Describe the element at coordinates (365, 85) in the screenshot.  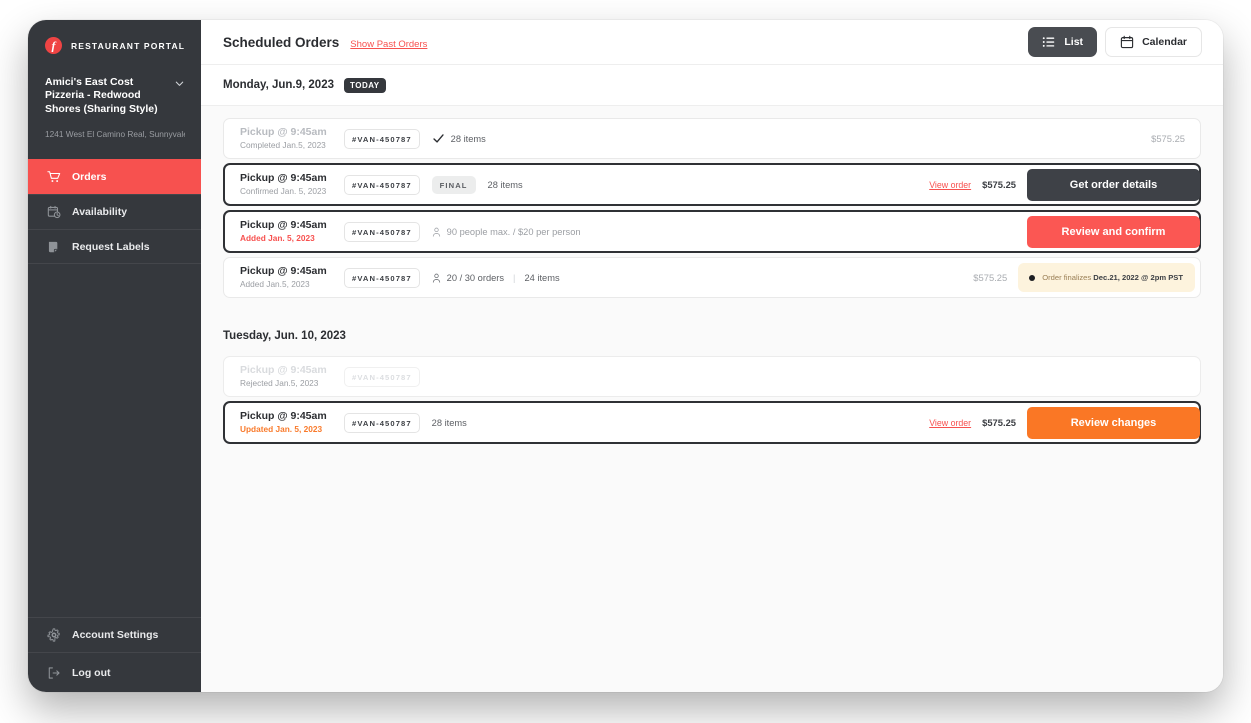
I see `today-badge: TODAY` at that location.